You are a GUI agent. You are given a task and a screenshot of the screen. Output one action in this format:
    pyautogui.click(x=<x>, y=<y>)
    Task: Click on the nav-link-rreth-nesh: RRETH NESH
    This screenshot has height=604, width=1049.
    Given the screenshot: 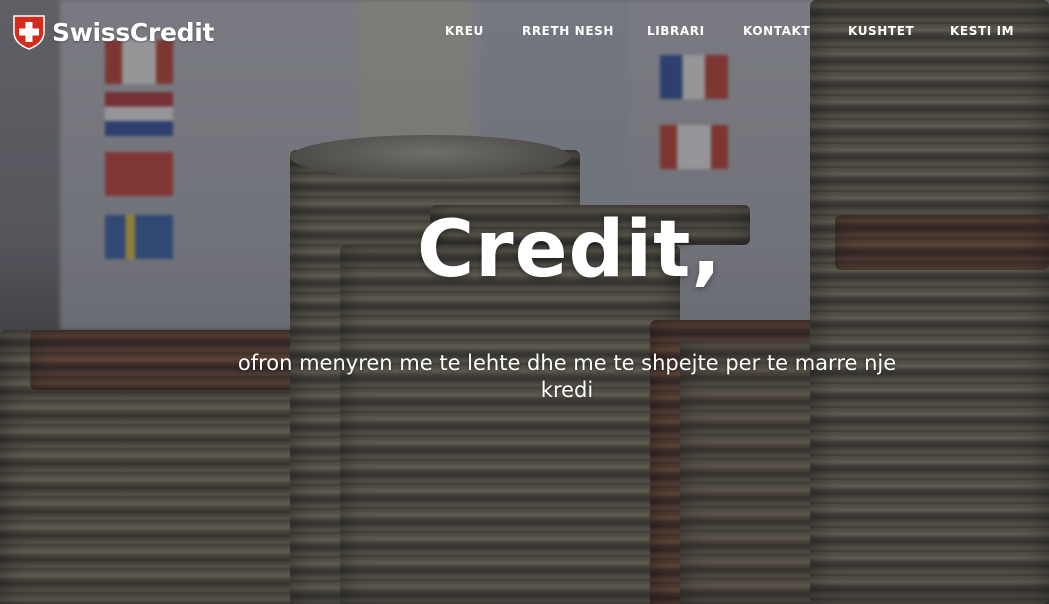 What is the action you would take?
    pyautogui.click(x=568, y=31)
    